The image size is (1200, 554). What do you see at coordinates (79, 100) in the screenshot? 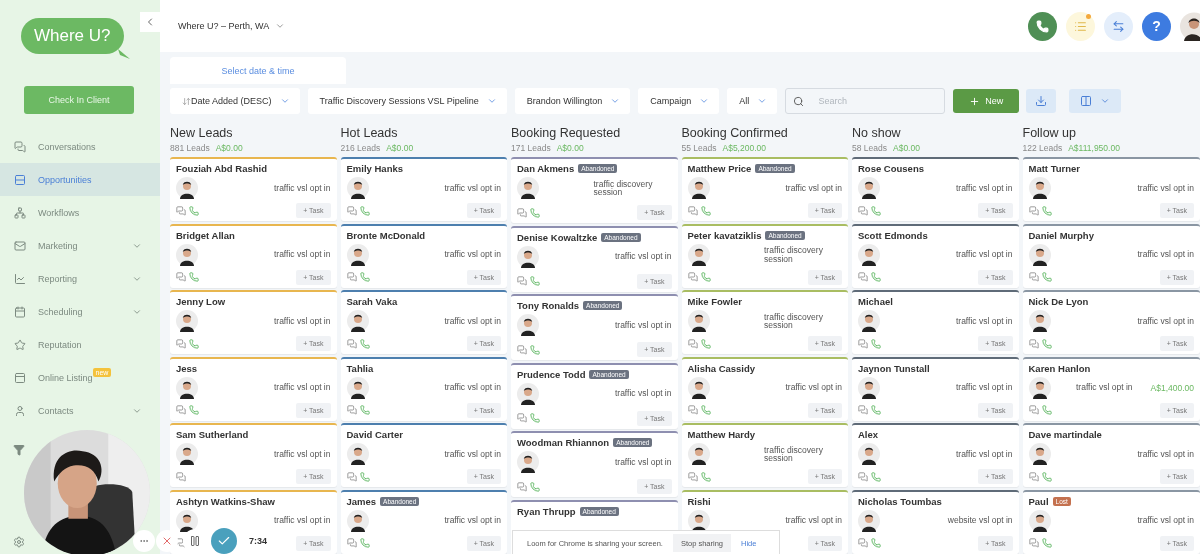
I see `check-in-button: Check In Client` at bounding box center [79, 100].